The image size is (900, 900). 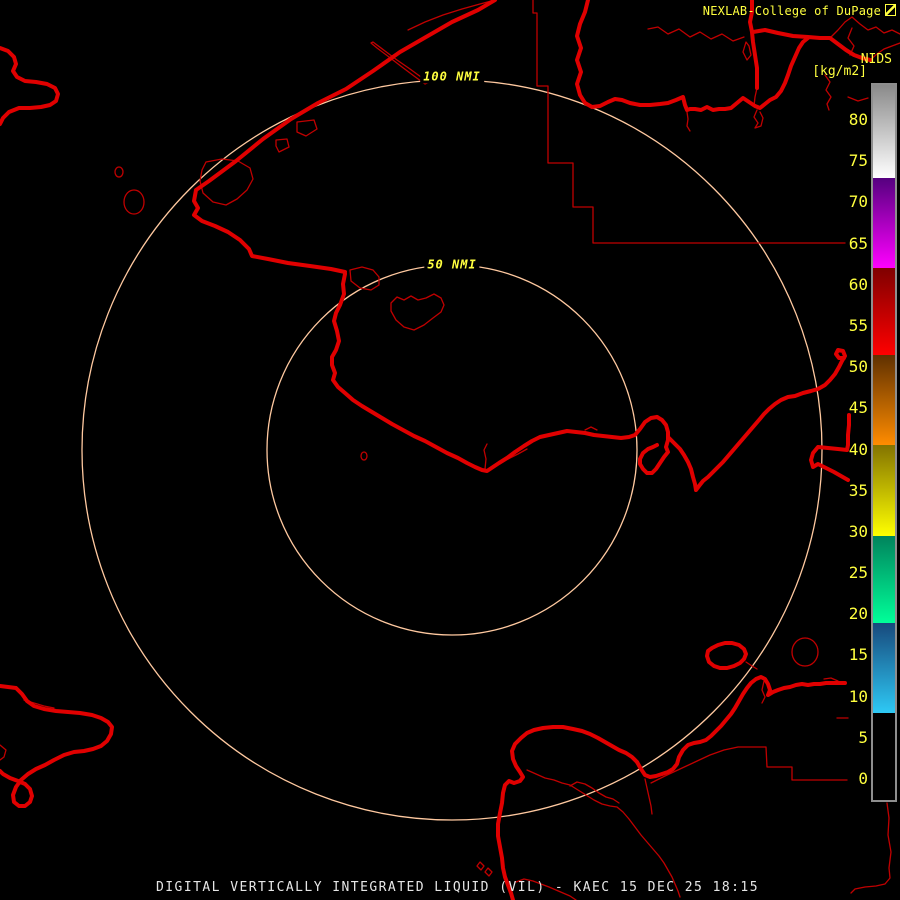 I want to click on colorbar-units: [kg/m2], so click(x=839, y=71).